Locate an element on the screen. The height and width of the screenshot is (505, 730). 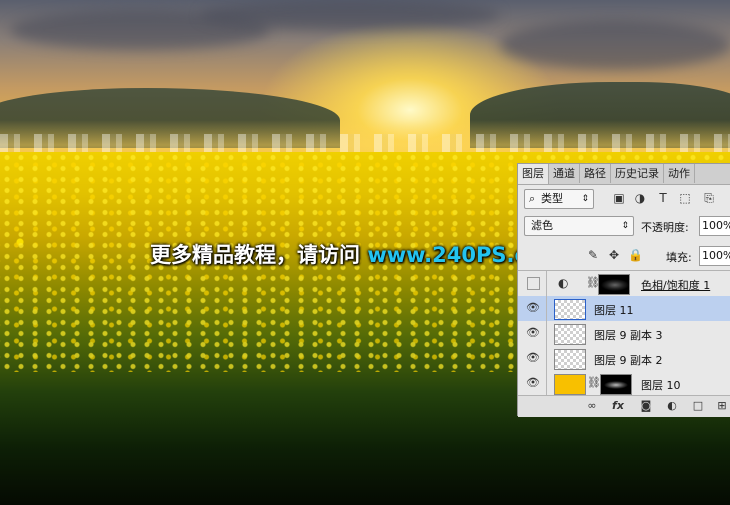
adjustment-layer-icon: ◐ is located at coordinates (563, 283).